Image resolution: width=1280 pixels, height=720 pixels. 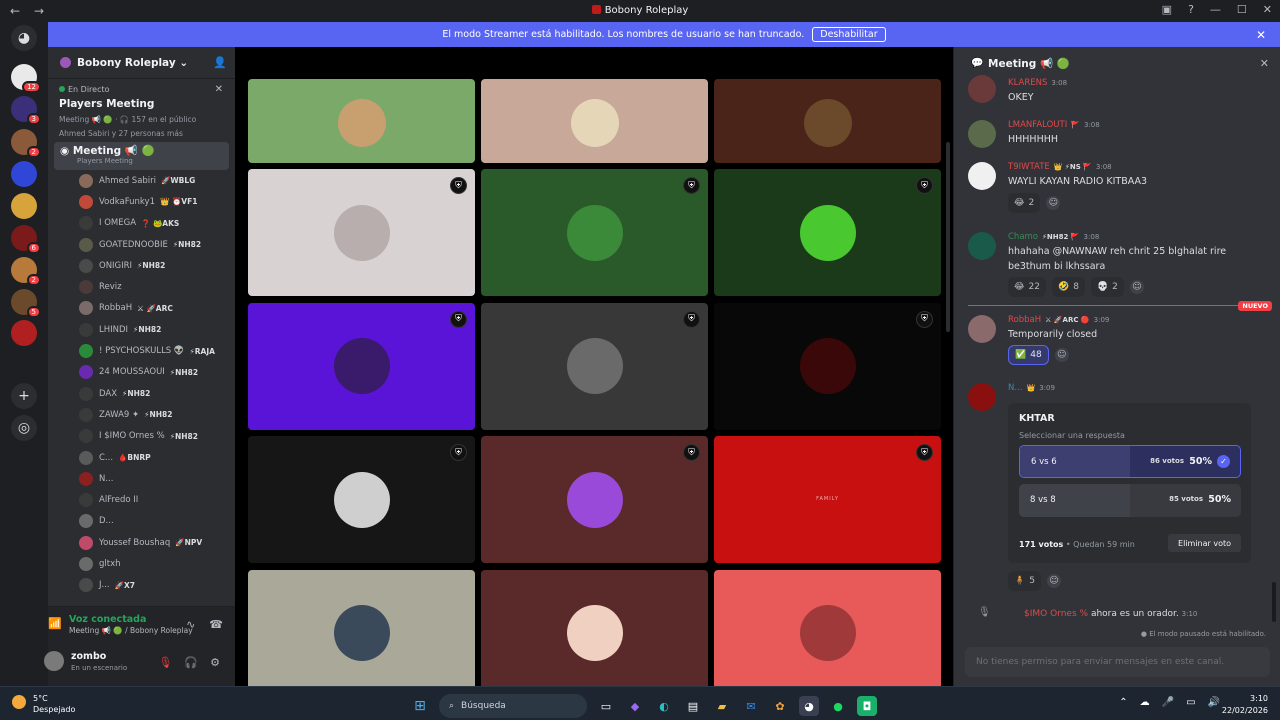 I want to click on settings-gear-icon: ⚙, so click(x=215, y=662).